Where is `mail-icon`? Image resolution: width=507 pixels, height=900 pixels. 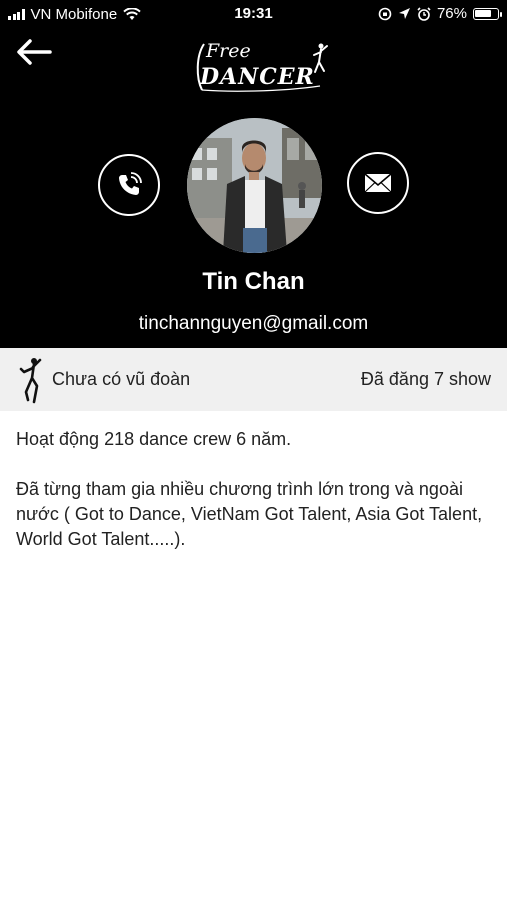
mail-icon is located at coordinates (378, 183).